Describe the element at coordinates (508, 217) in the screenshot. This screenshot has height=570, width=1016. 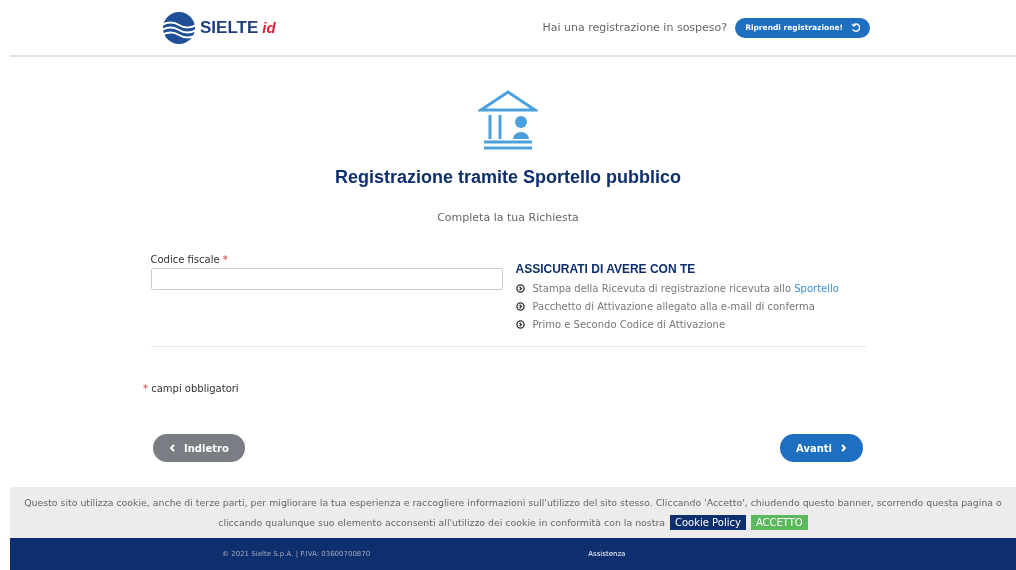
I see `page-subtitle: Completa la tua Richiesta` at that location.